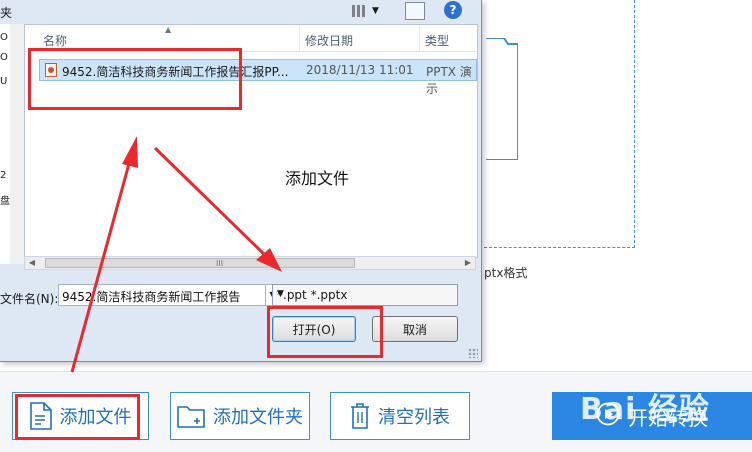  Describe the element at coordinates (437, 40) in the screenshot. I see `column-type: 类型` at that location.